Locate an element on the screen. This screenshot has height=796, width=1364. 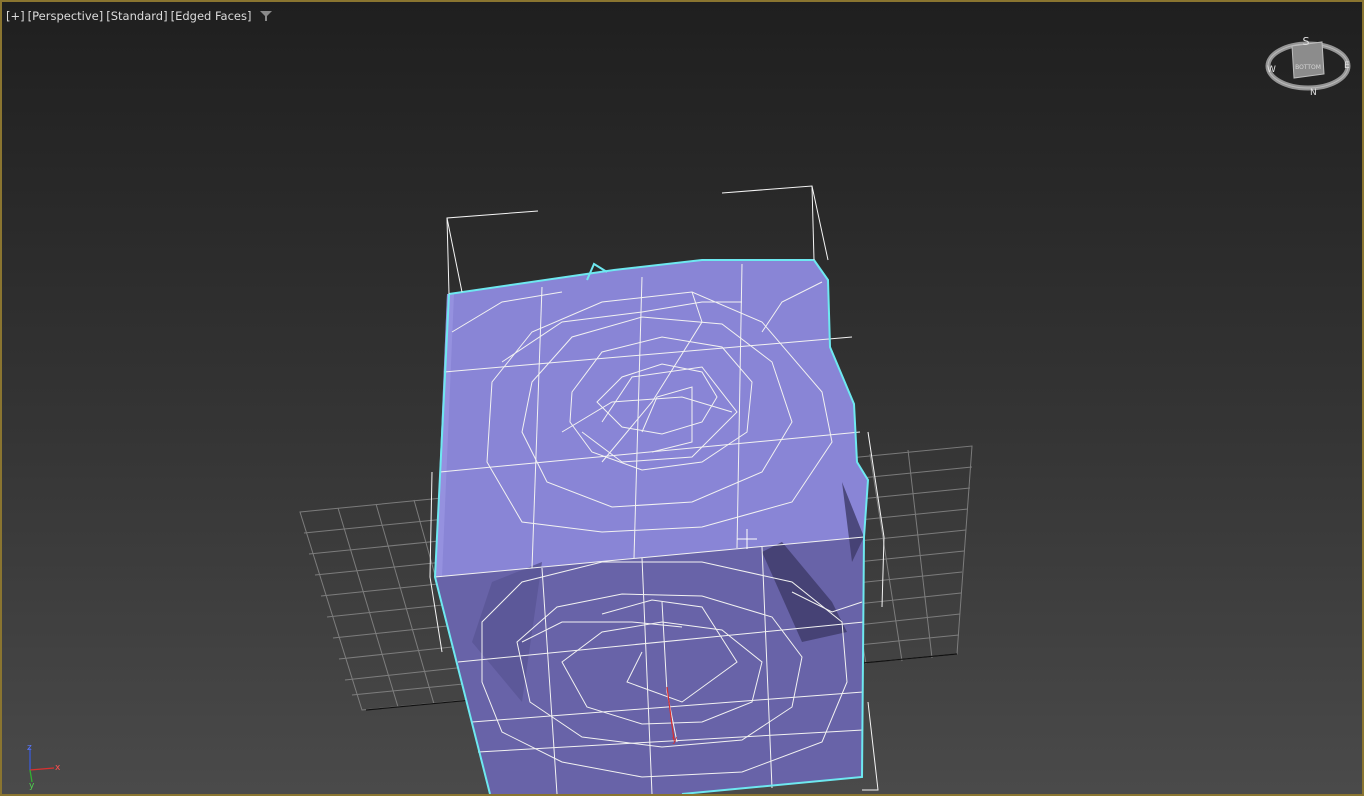
viewport-general-menu: + is located at coordinates (15, 16).